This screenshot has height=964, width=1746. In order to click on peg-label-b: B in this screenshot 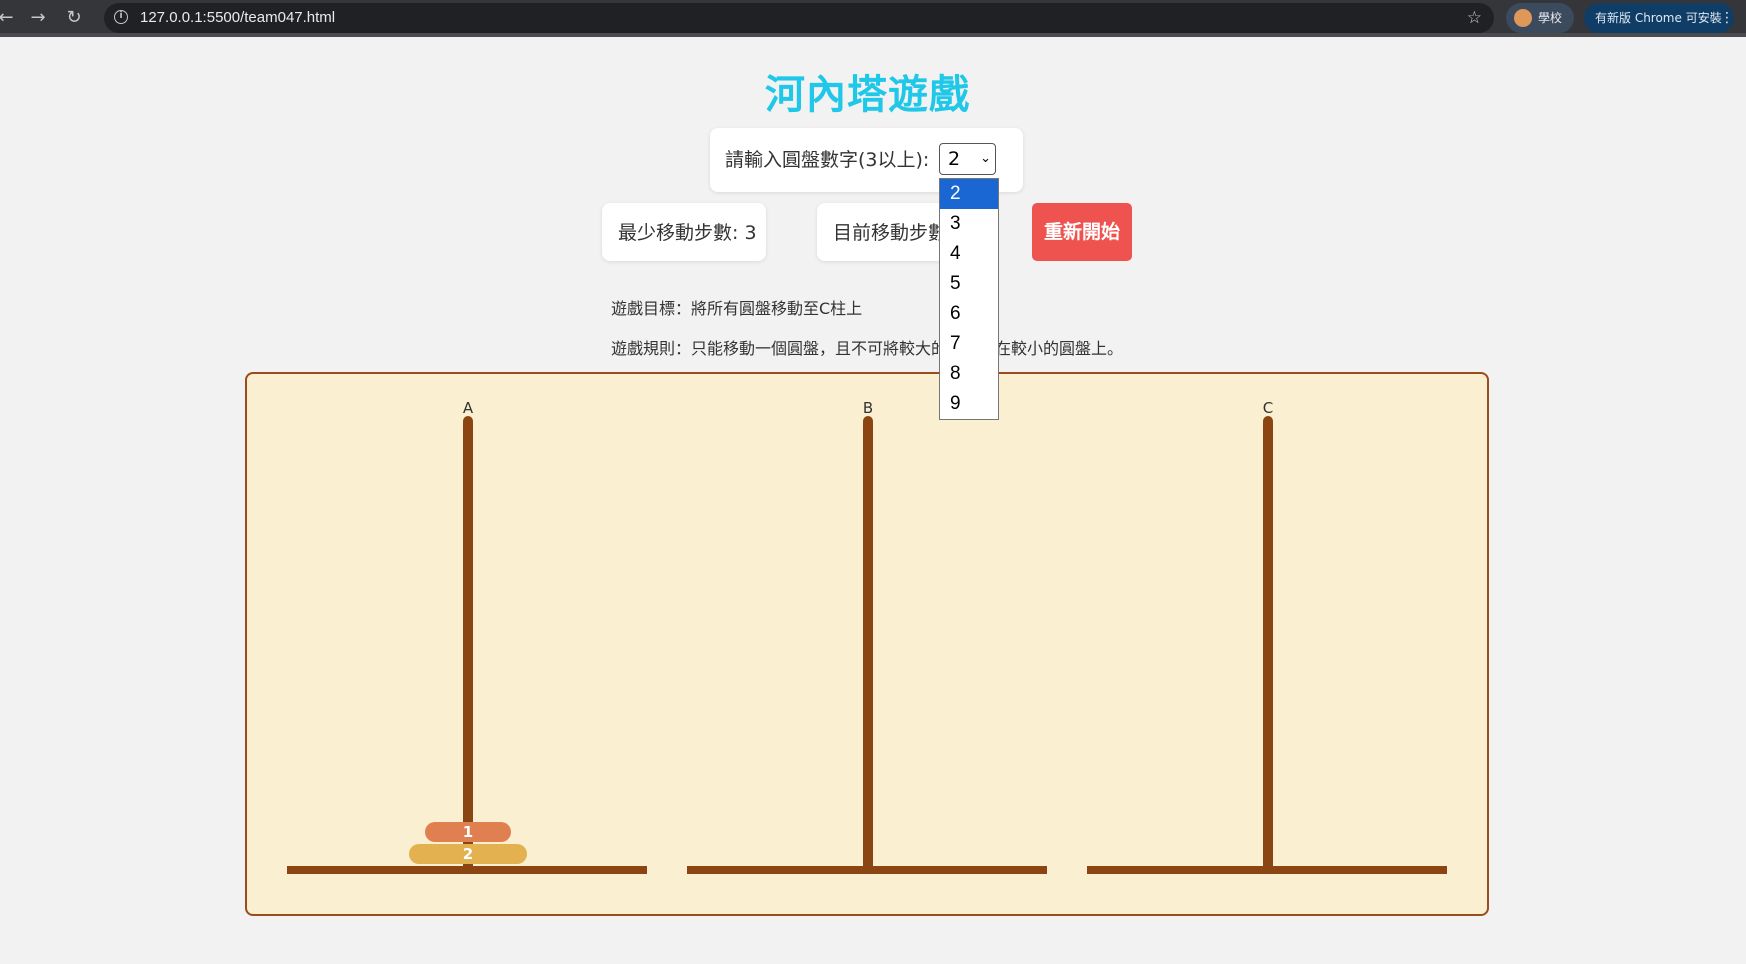, I will do `click(868, 408)`.